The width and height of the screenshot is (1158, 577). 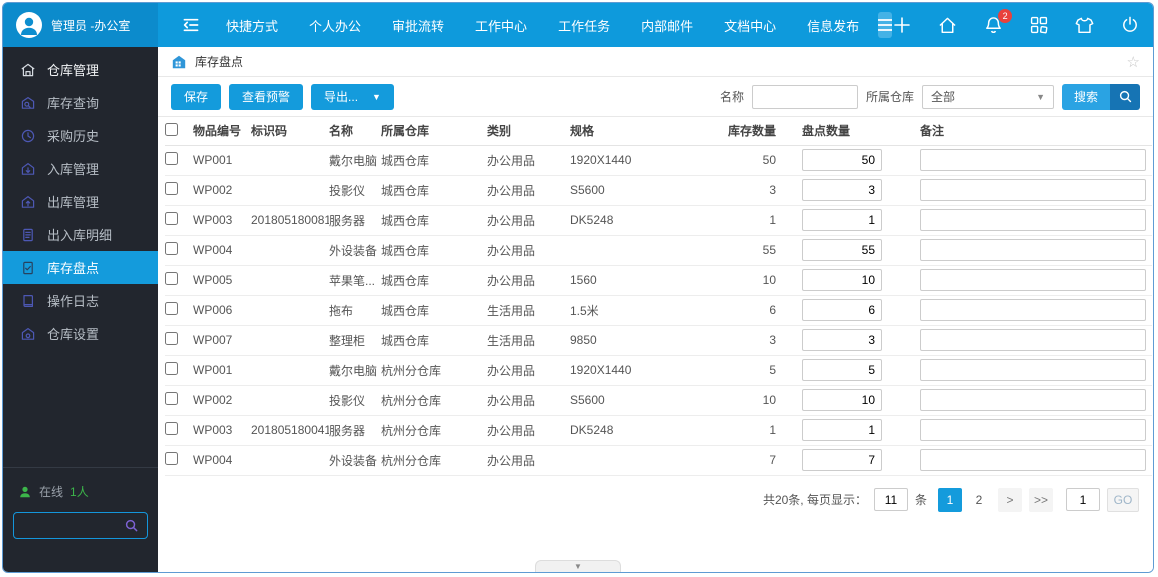 I want to click on shirt-icon, so click(x=1084, y=25).